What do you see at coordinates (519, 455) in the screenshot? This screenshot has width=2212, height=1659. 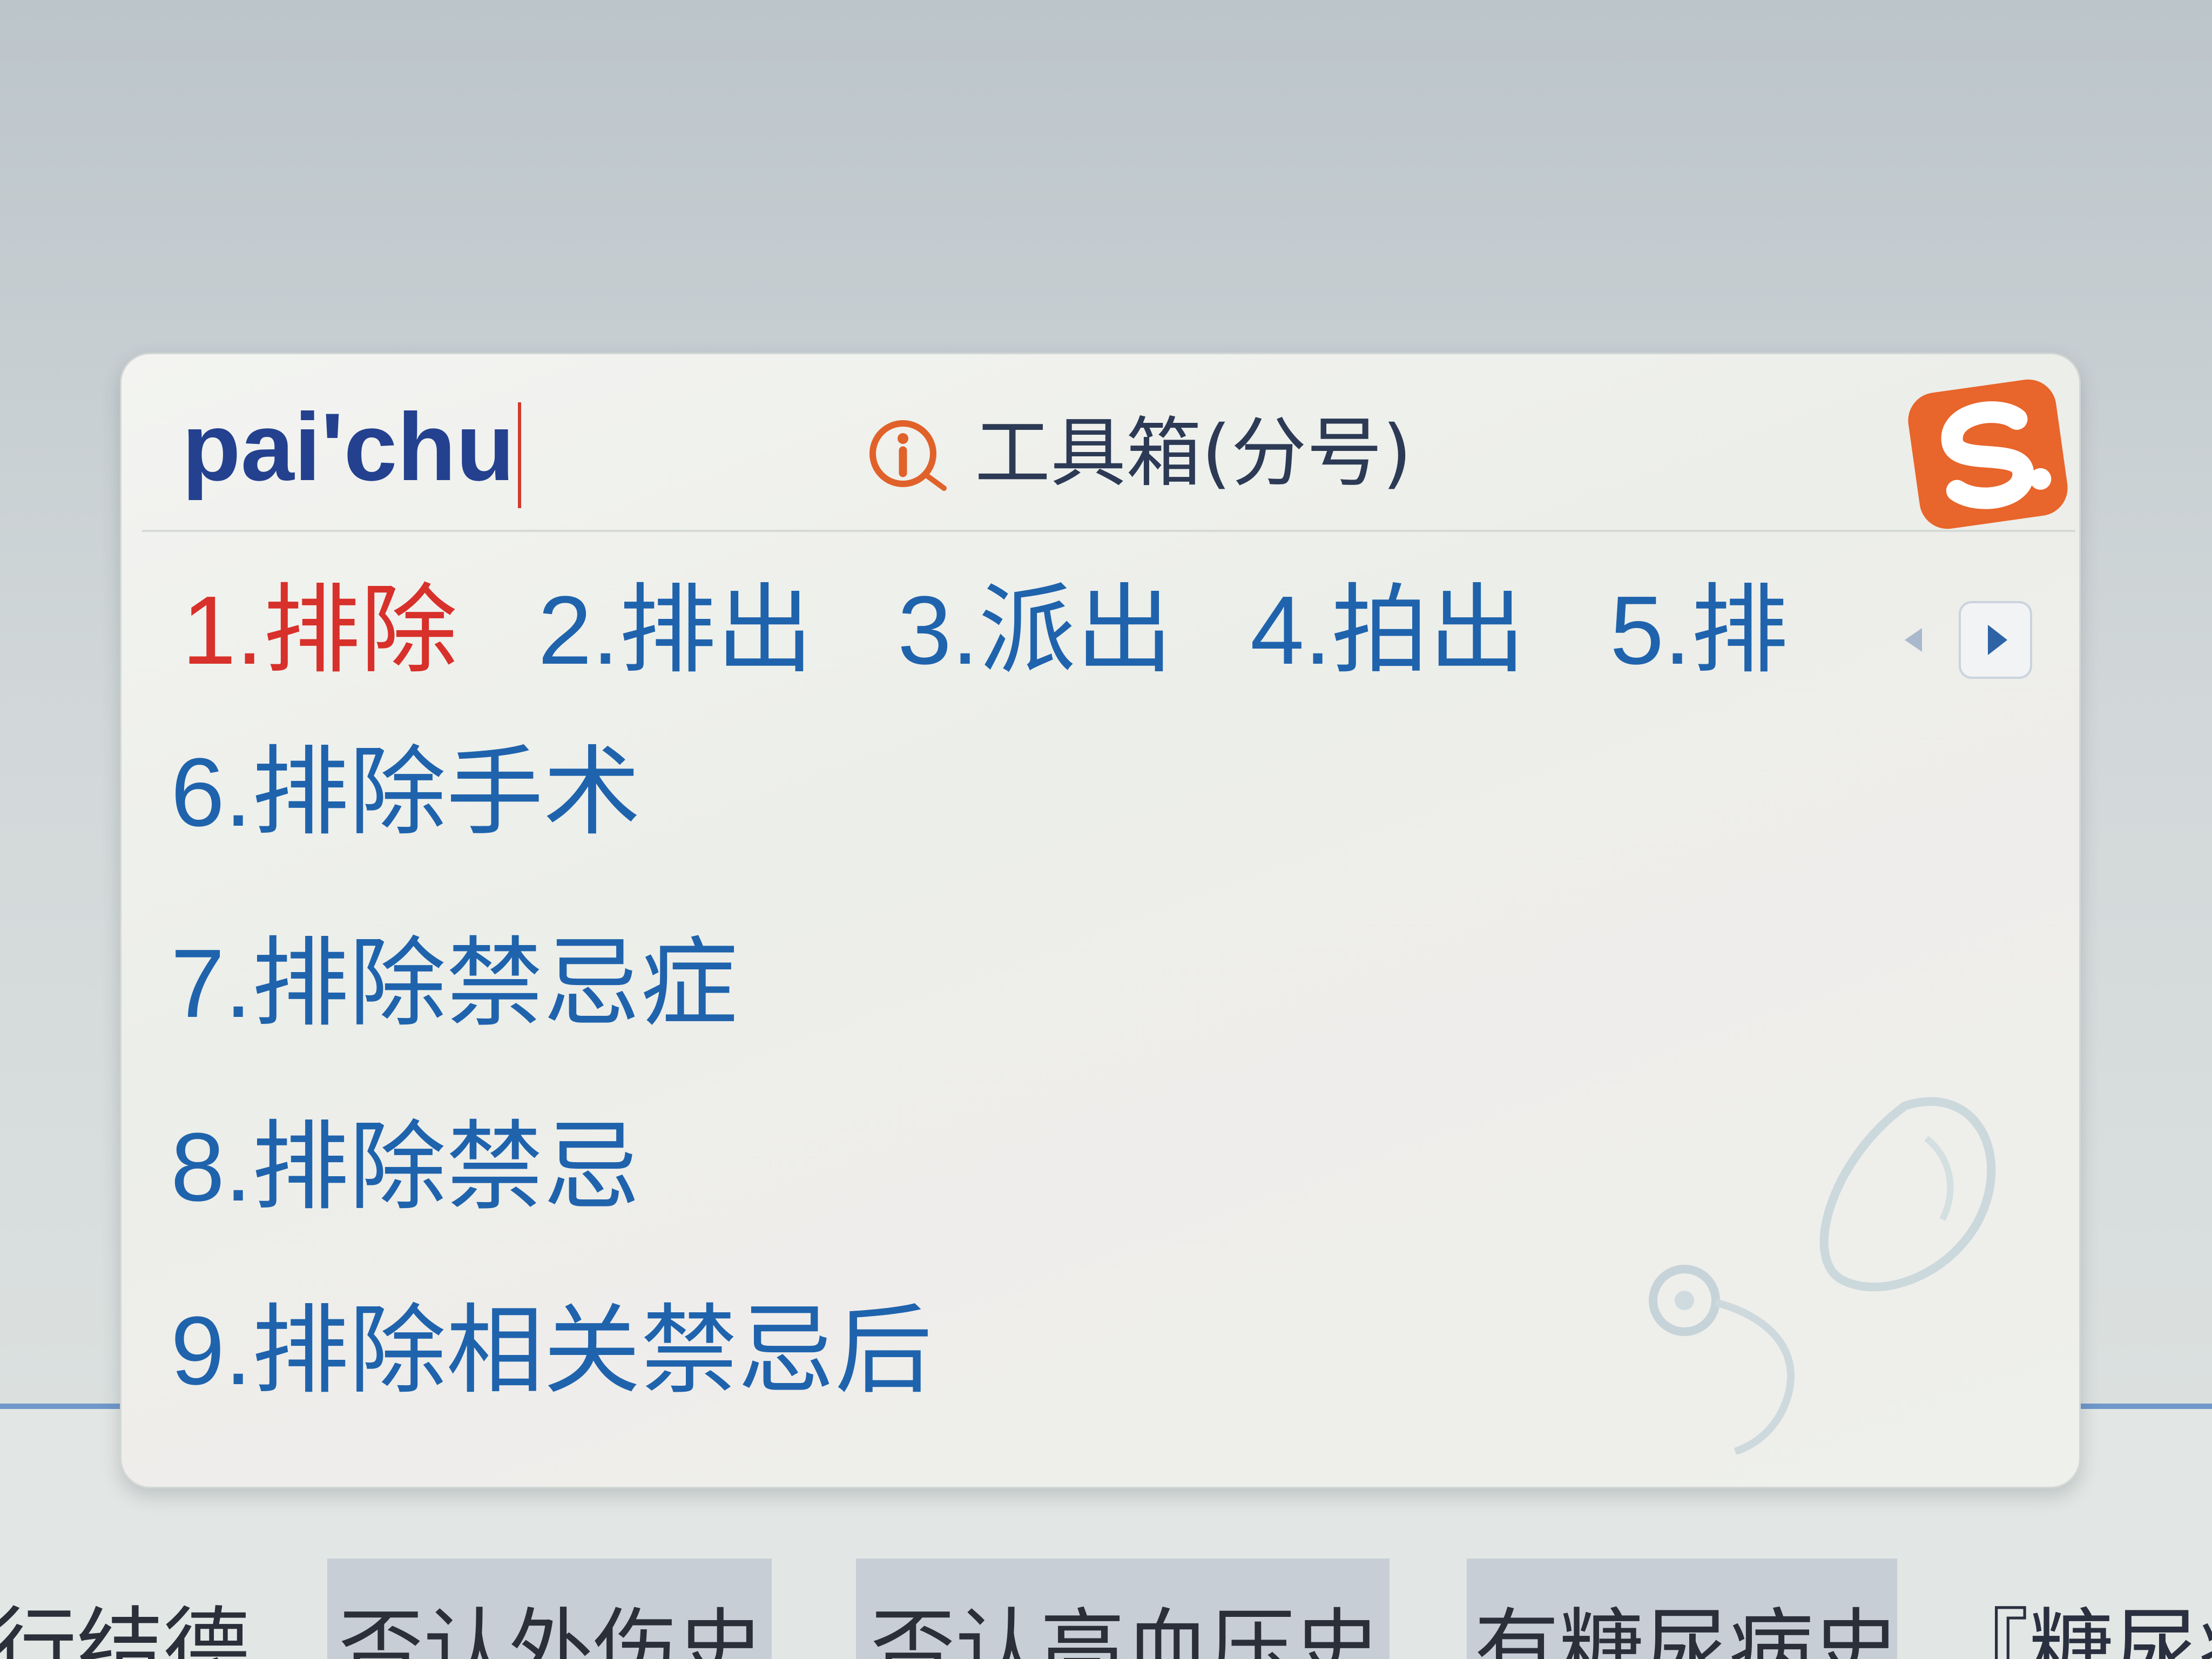 I see `text-caret` at bounding box center [519, 455].